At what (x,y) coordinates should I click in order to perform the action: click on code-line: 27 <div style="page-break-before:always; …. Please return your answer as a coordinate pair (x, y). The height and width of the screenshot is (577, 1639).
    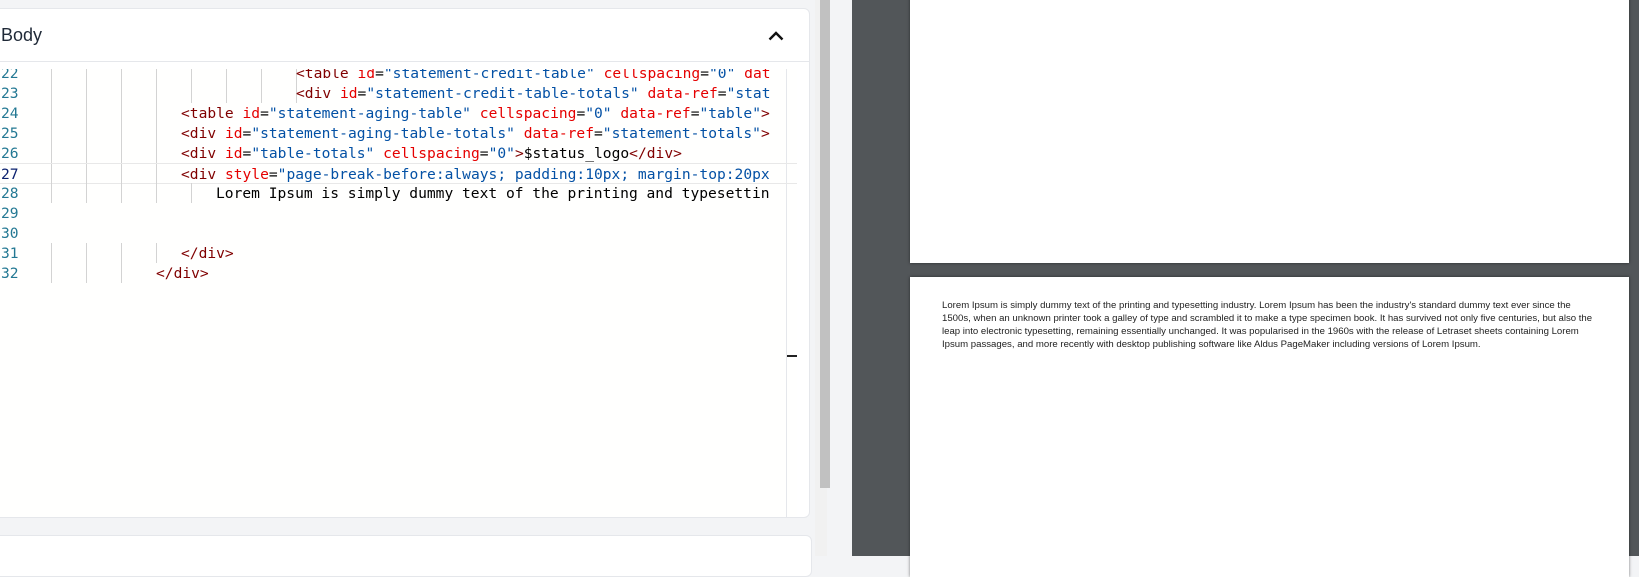
    Looking at the image, I should click on (398, 173).